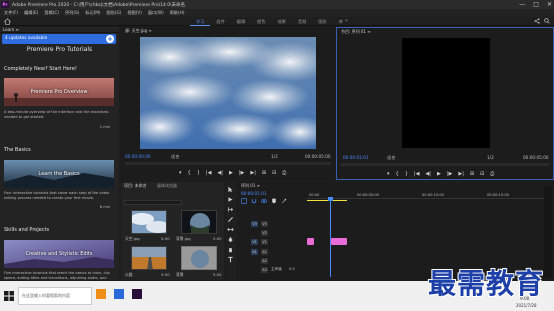 This screenshot has height=311, width=554. Describe the element at coordinates (55, 296) in the screenshot. I see `taskbar-search-box: 在这里输入你要搜索的内容` at that location.